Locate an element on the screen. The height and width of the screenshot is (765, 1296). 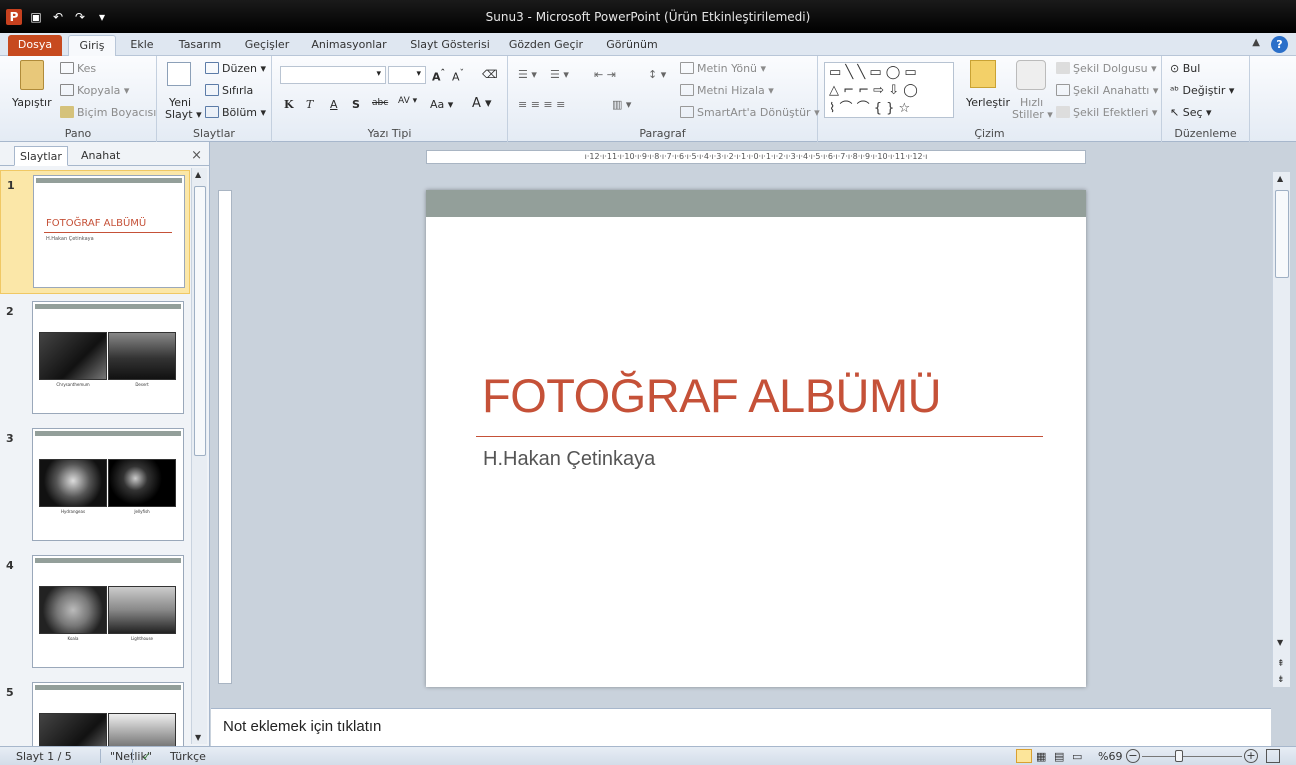
slide-title: FOTOĞRAF ALBÜMÜ is located at coordinates (712, 395).